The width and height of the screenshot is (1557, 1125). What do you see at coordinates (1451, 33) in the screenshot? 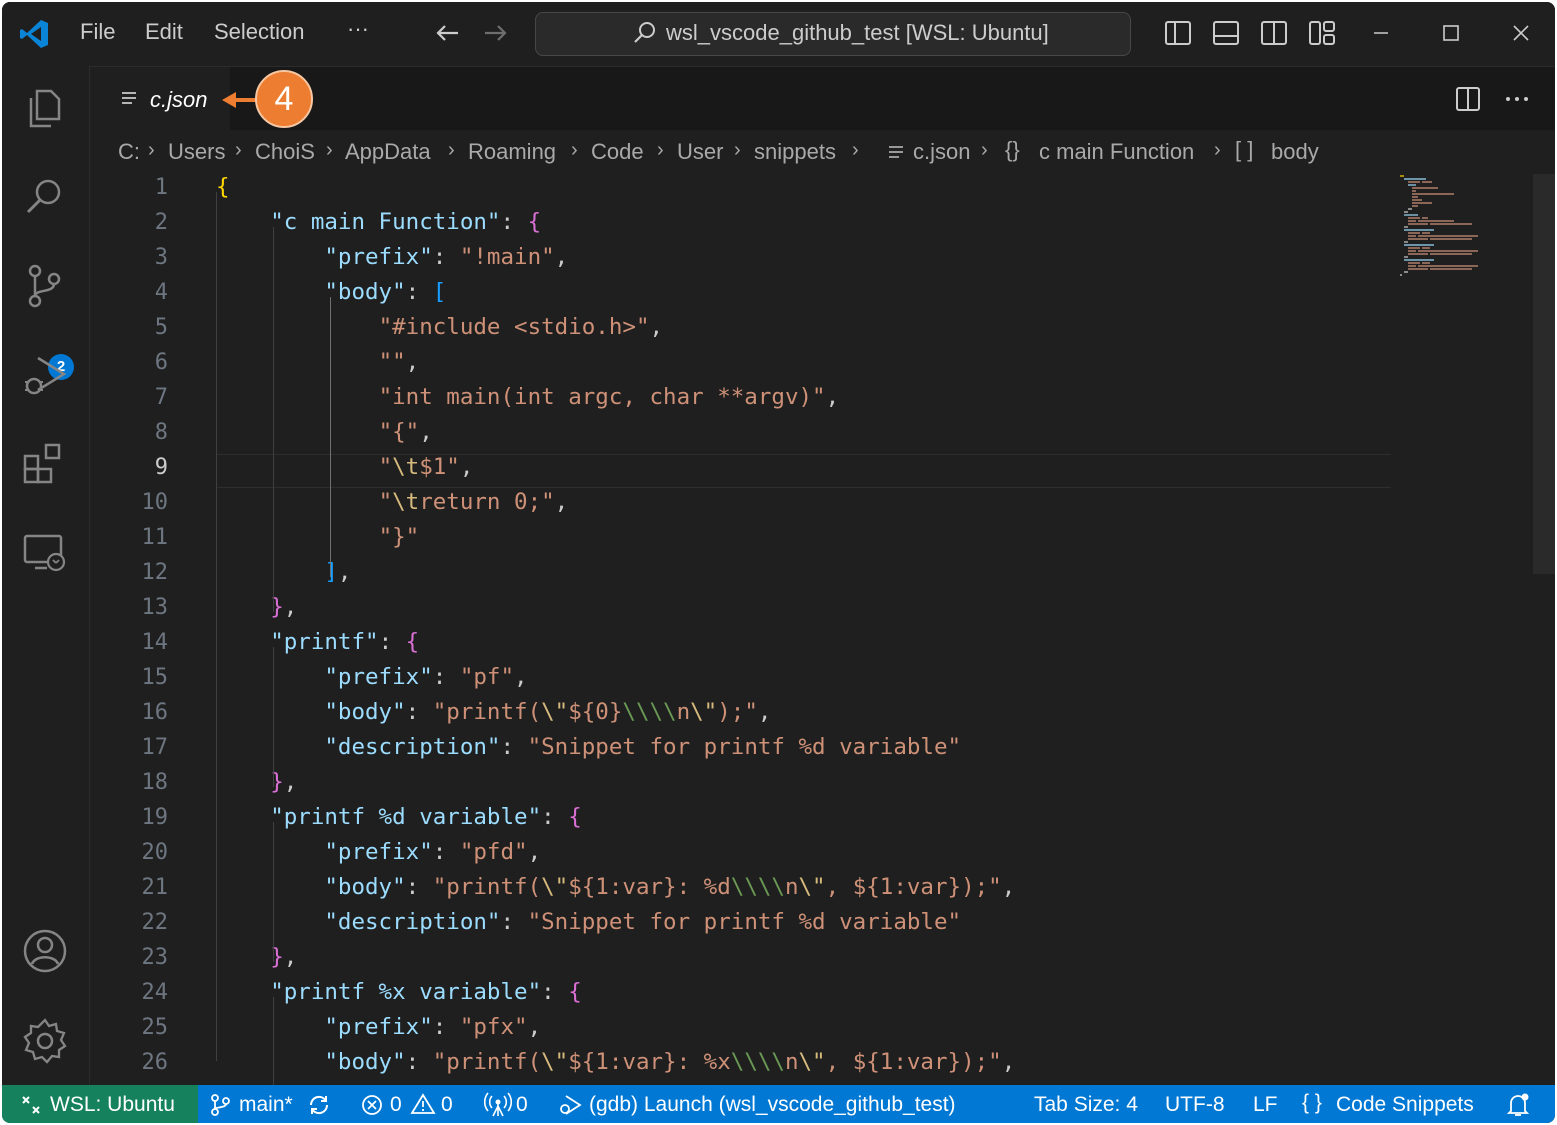
I see `maximize-icon` at bounding box center [1451, 33].